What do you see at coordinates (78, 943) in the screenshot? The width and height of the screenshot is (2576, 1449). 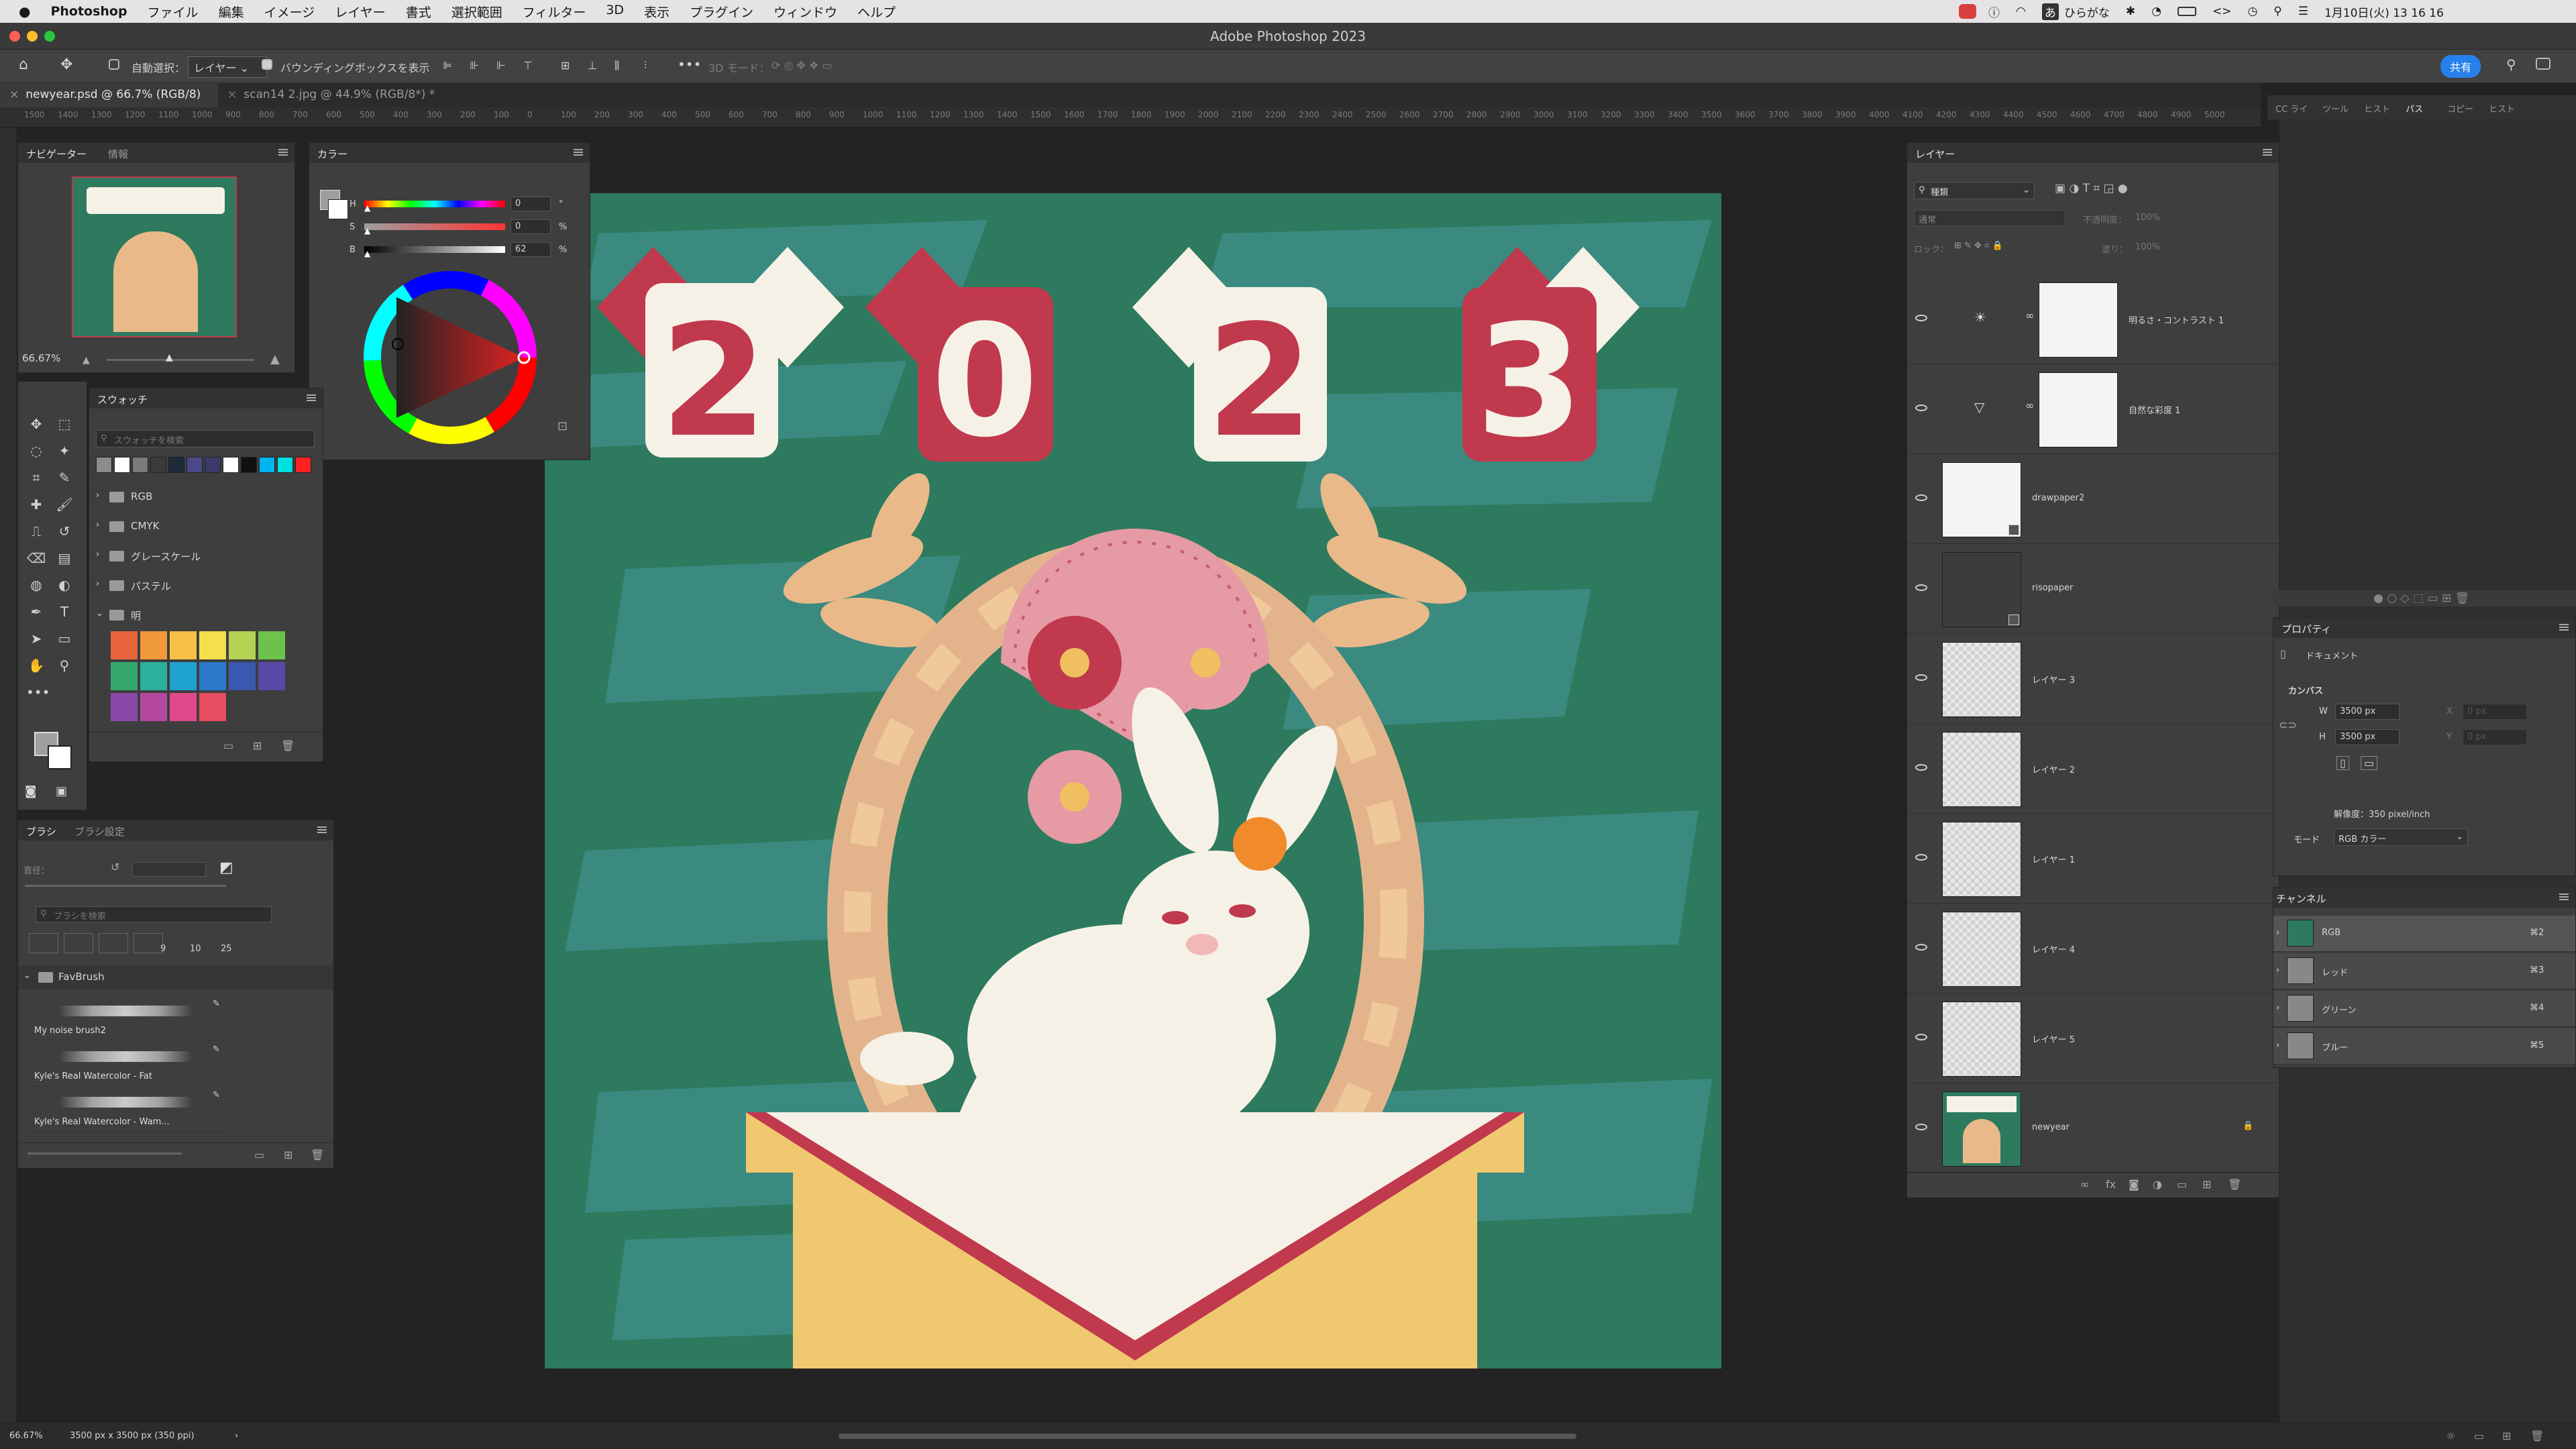 I see `brush-preset` at bounding box center [78, 943].